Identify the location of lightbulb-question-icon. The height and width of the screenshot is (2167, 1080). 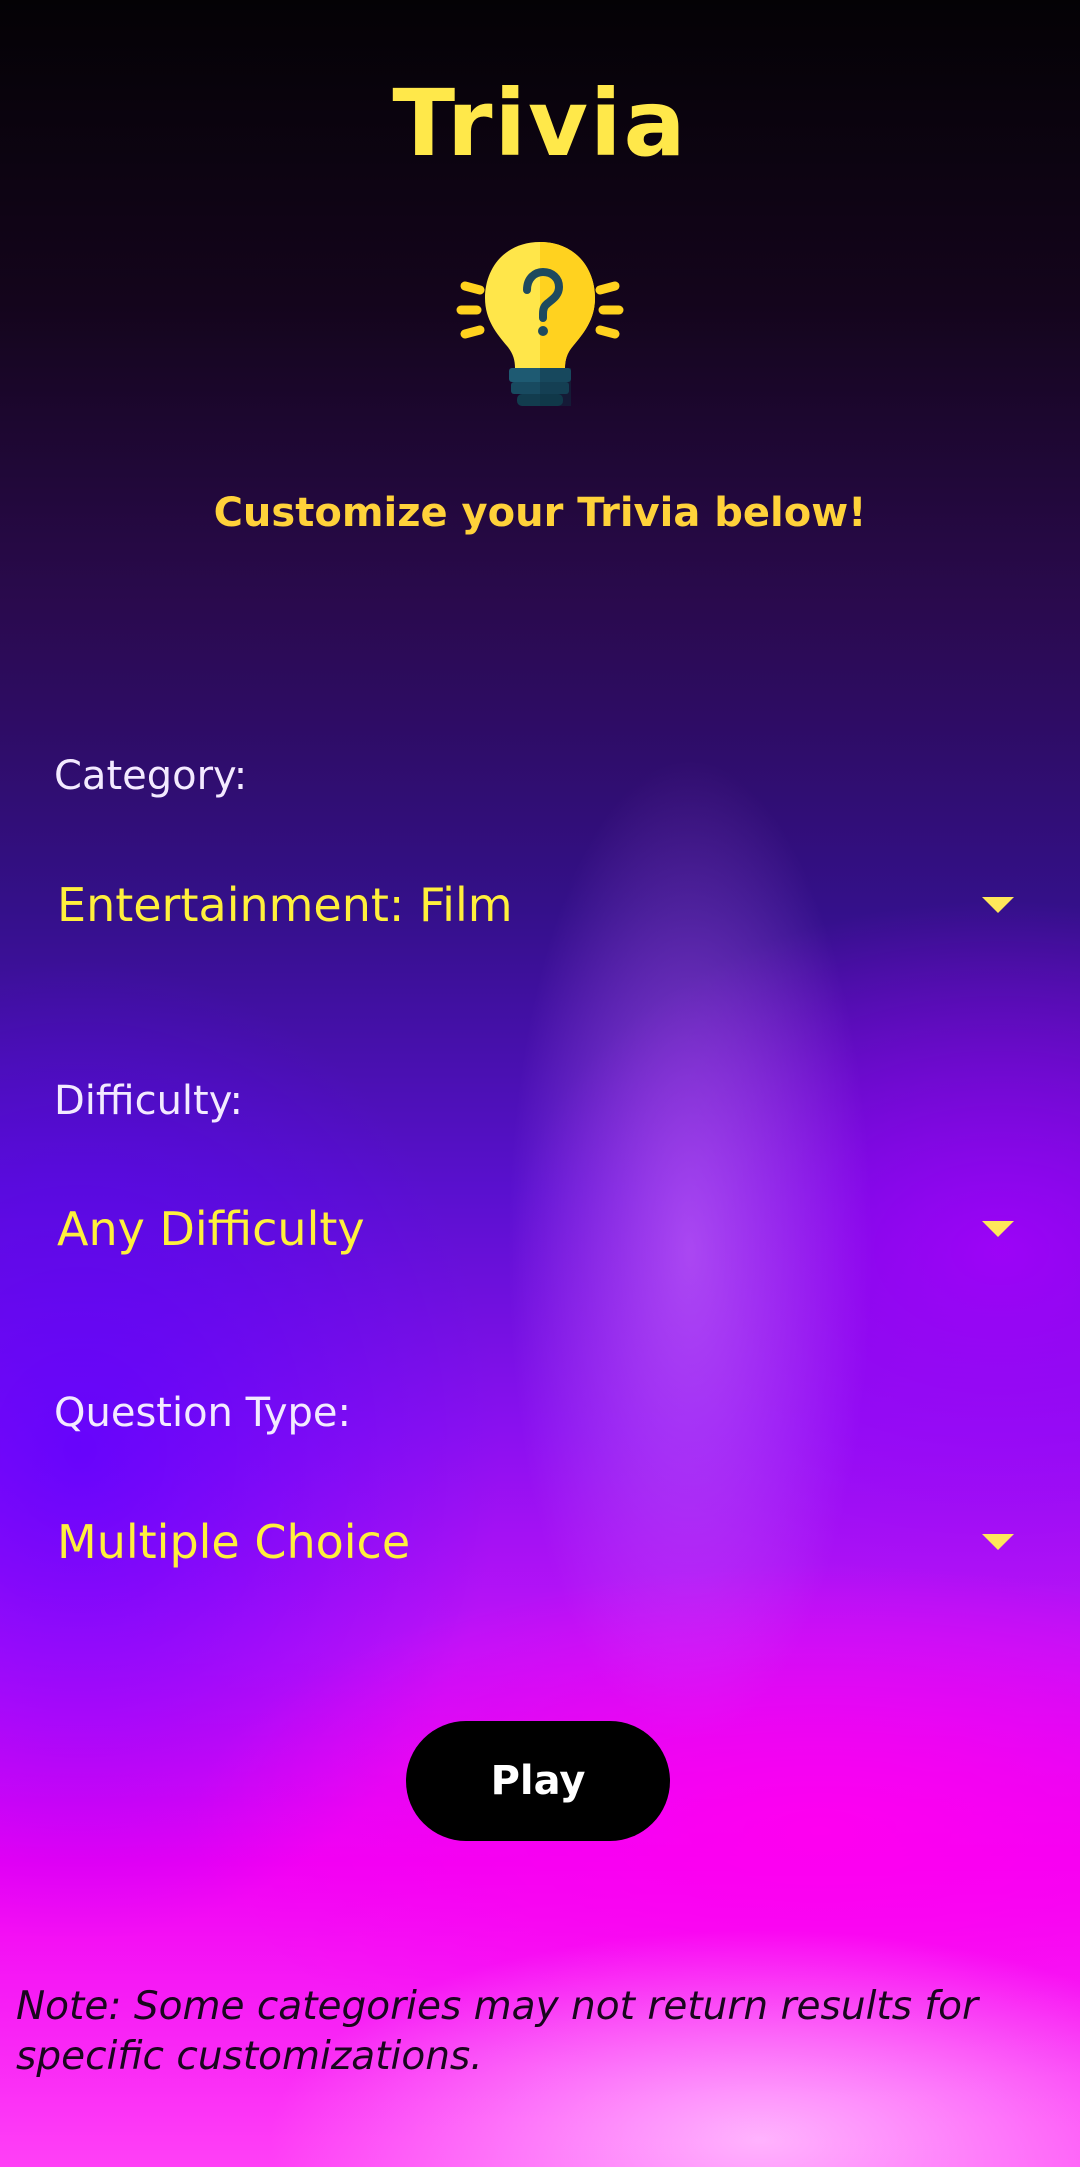
(540, 324).